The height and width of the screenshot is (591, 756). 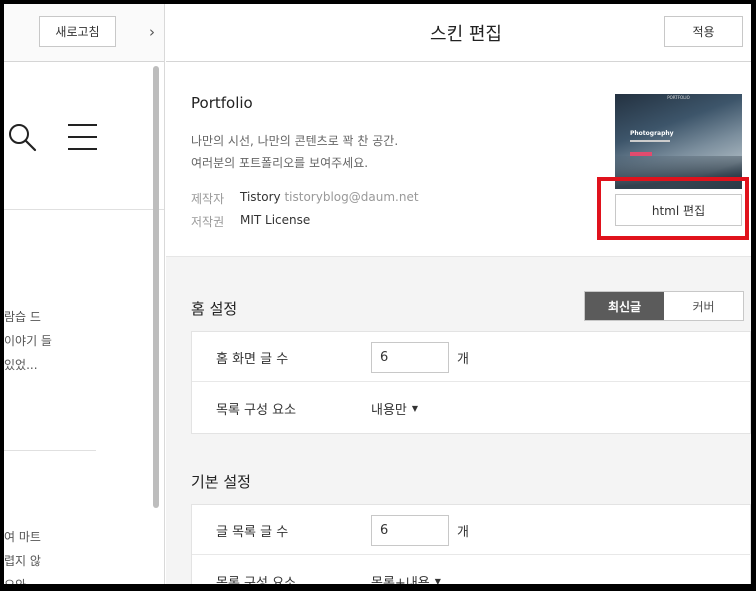 What do you see at coordinates (458, 33) in the screenshot?
I see `editor-header: 스킨 편집 적용` at bounding box center [458, 33].